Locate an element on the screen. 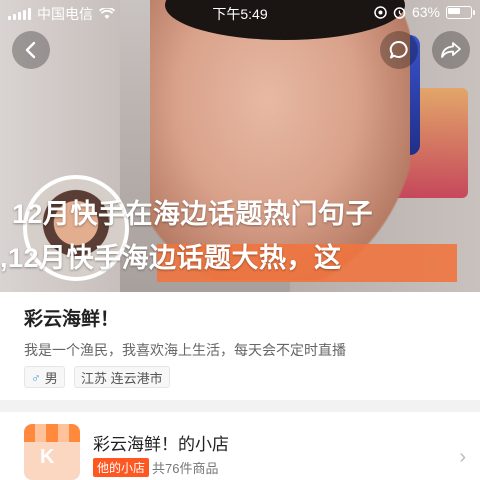  battery-percent: 63% is located at coordinates (425, 12).